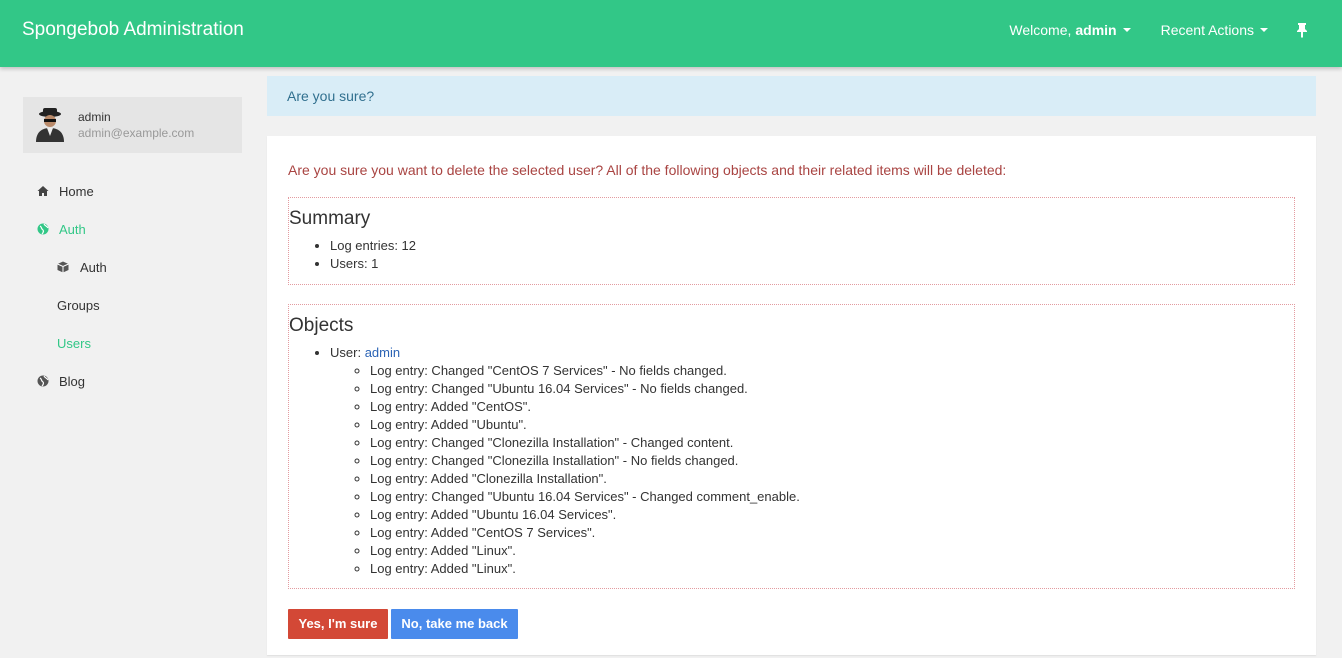 Image resolution: width=1342 pixels, height=658 pixels. I want to click on summary-box: Summary Log entries: 12 Users: 1, so click(791, 241).